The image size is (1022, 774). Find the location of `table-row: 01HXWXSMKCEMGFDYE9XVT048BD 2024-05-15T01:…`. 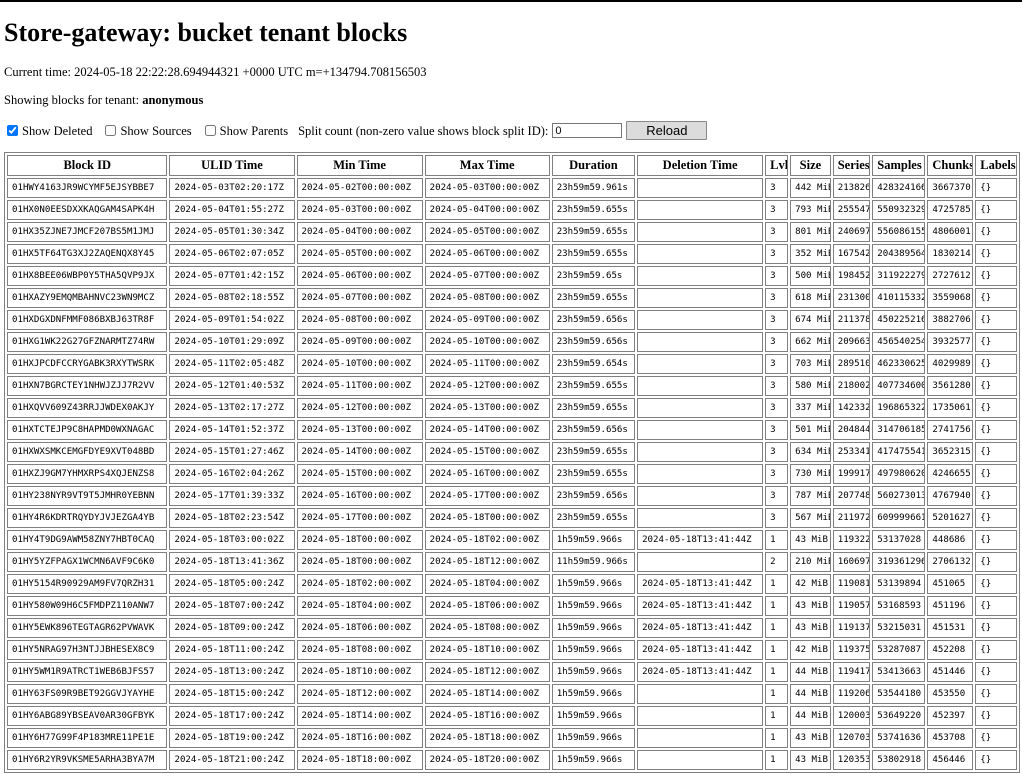

table-row: 01HXWXSMKCEMGFDYE9XVT048BD 2024-05-15T01:… is located at coordinates (512, 452).